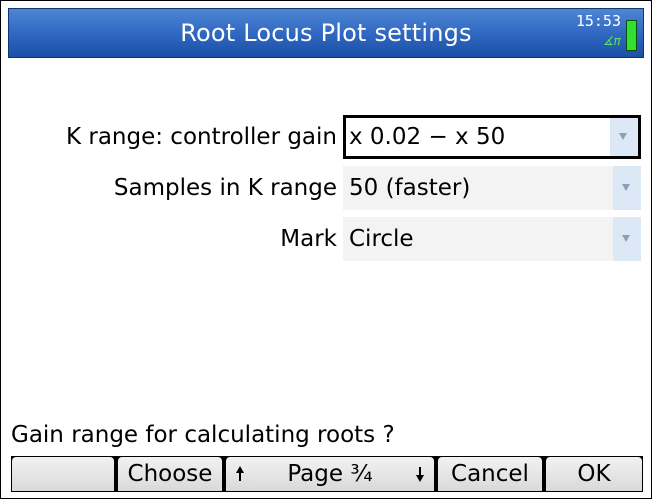 The image size is (652, 499). I want to click on window-title: Root Locus Plot settings, so click(326, 33).